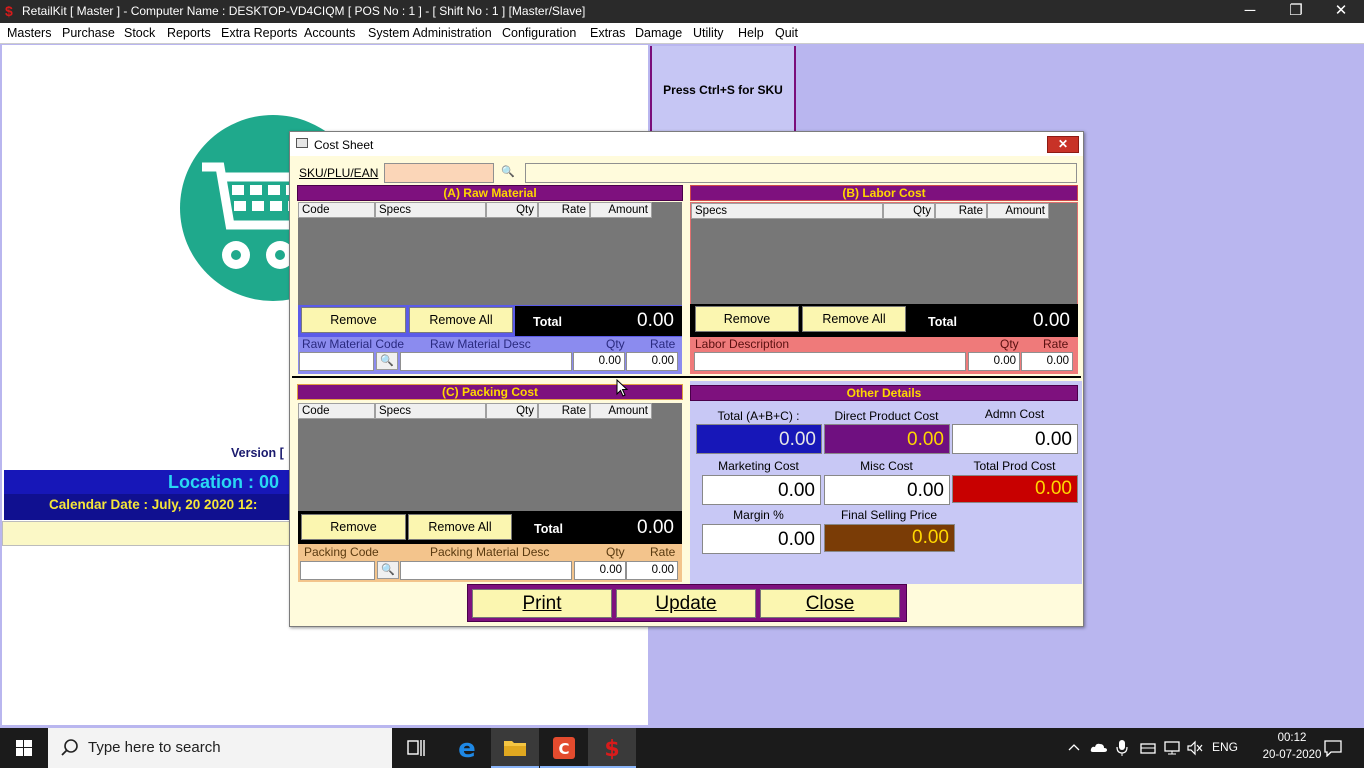 Image resolution: width=1364 pixels, height=768 pixels. Describe the element at coordinates (1195, 748) in the screenshot. I see `speaker-muted-icon` at that location.